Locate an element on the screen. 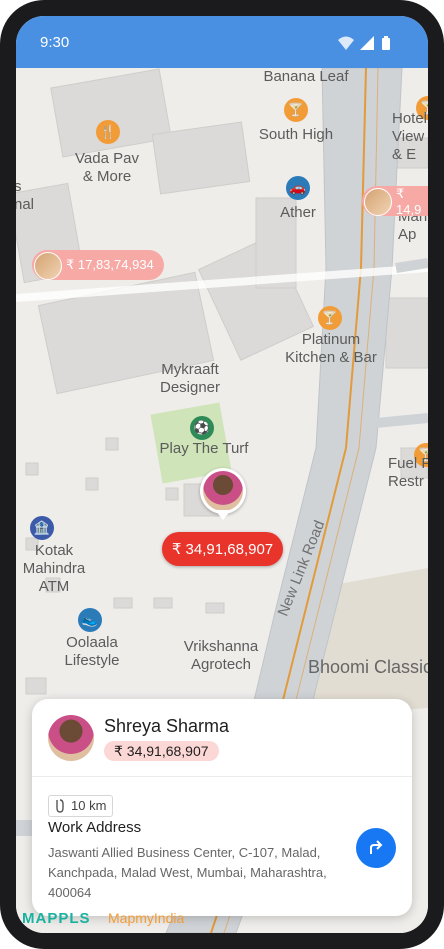 This screenshot has height=949, width=444. car-icon: 🚗 is located at coordinates (298, 188).